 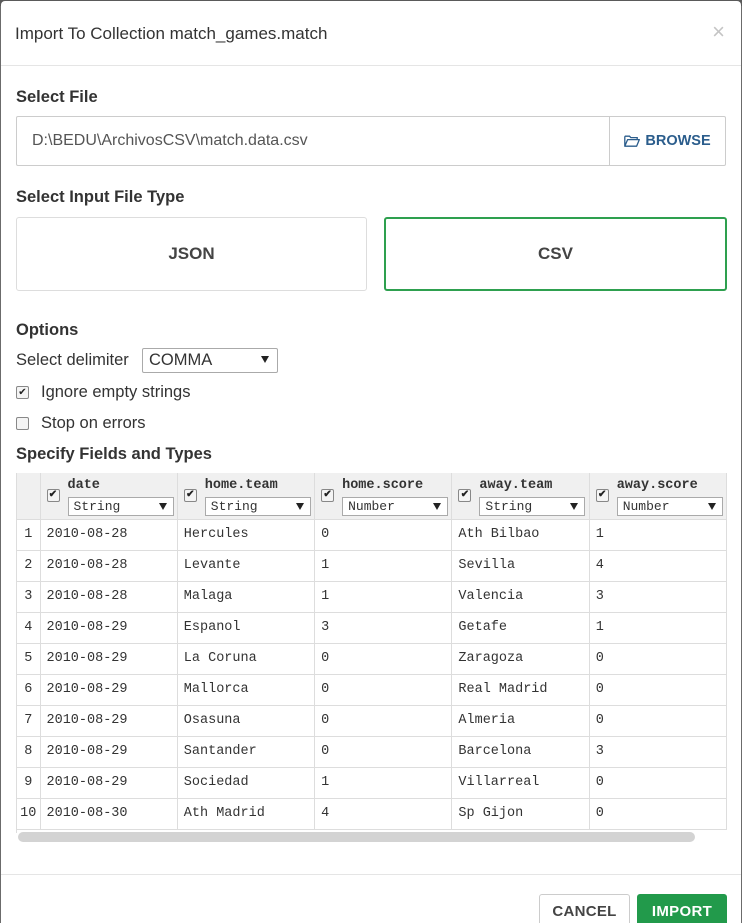 What do you see at coordinates (313, 141) in the screenshot?
I see `file-path-input: D:\BEDU\ArchivosCSV\match.data.csv` at bounding box center [313, 141].